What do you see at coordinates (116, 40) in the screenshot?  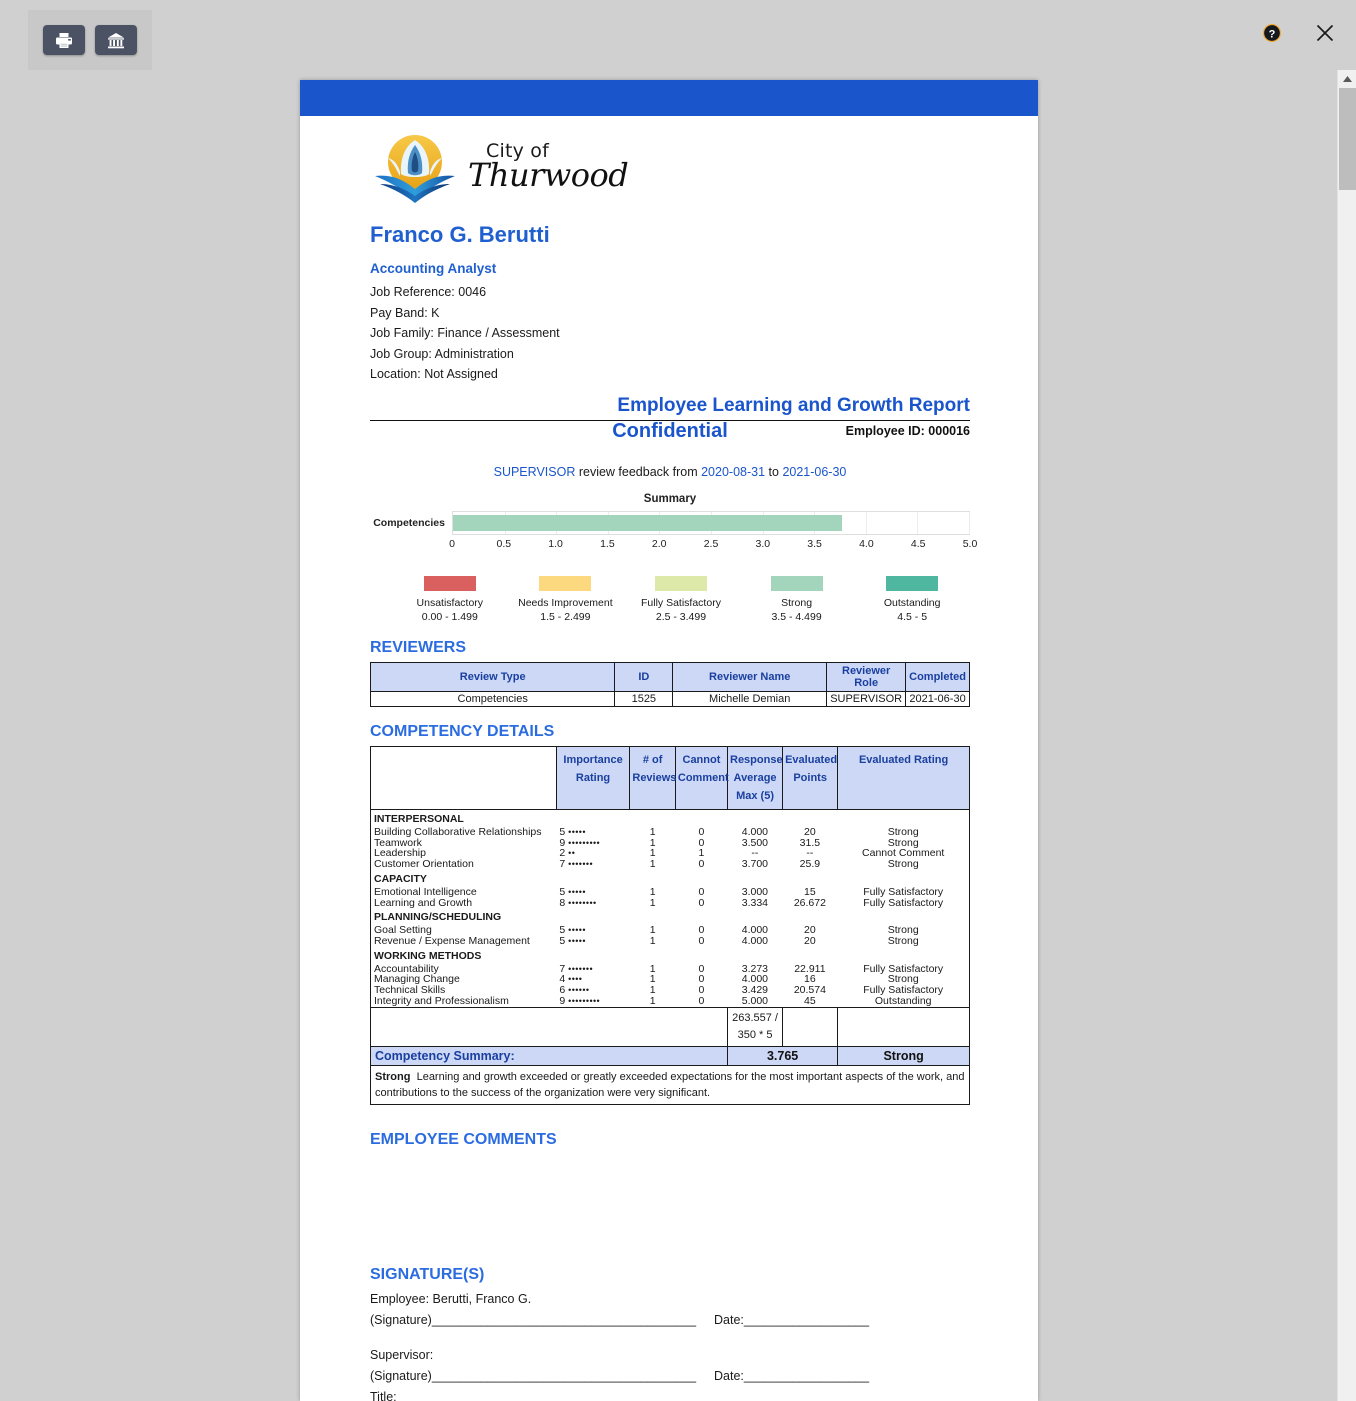 I see `archive-button` at bounding box center [116, 40].